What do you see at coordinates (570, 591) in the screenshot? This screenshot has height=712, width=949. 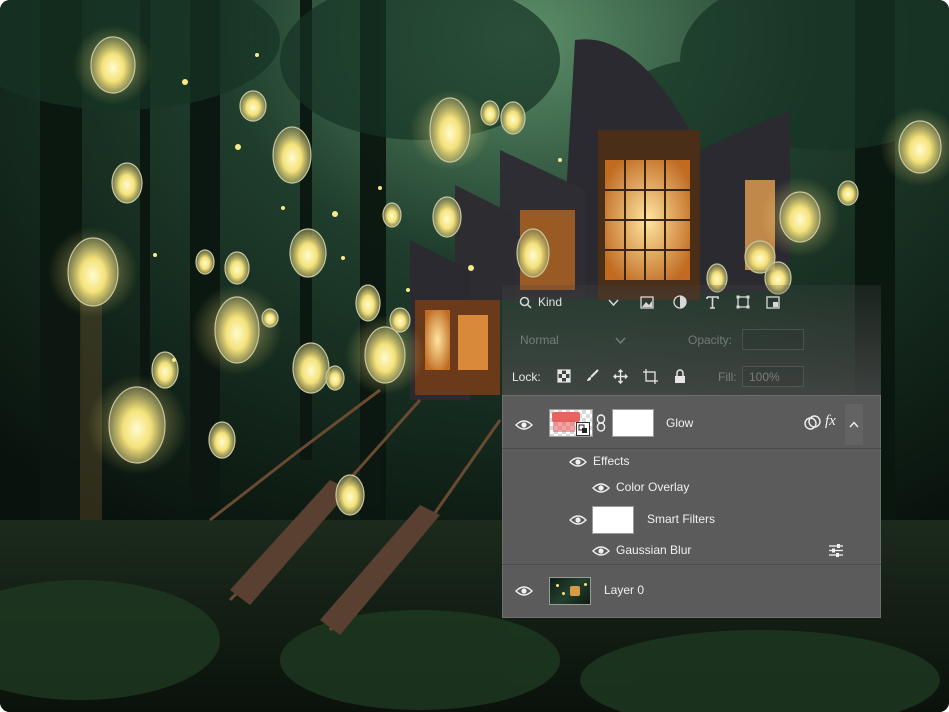 I see `layer-thumbnail` at bounding box center [570, 591].